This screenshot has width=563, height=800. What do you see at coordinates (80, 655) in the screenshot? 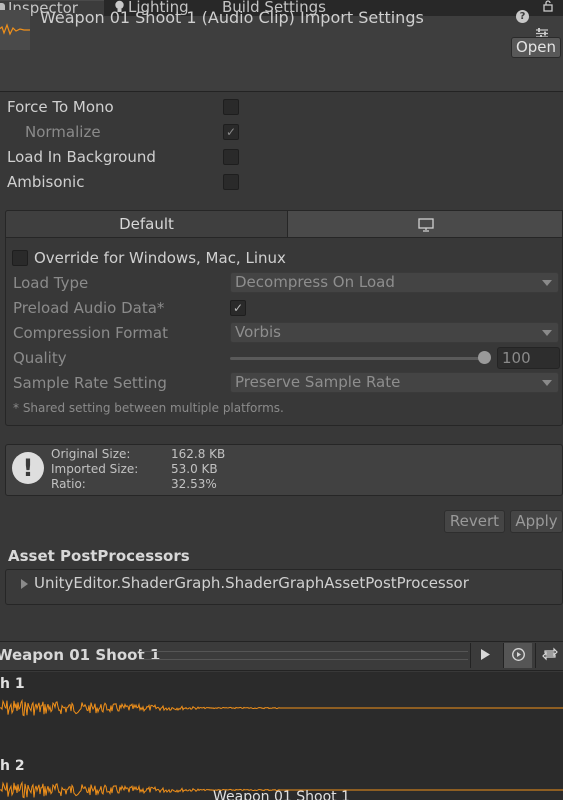
I see `preview-title: Weapon 01 Shoot 1` at bounding box center [80, 655].